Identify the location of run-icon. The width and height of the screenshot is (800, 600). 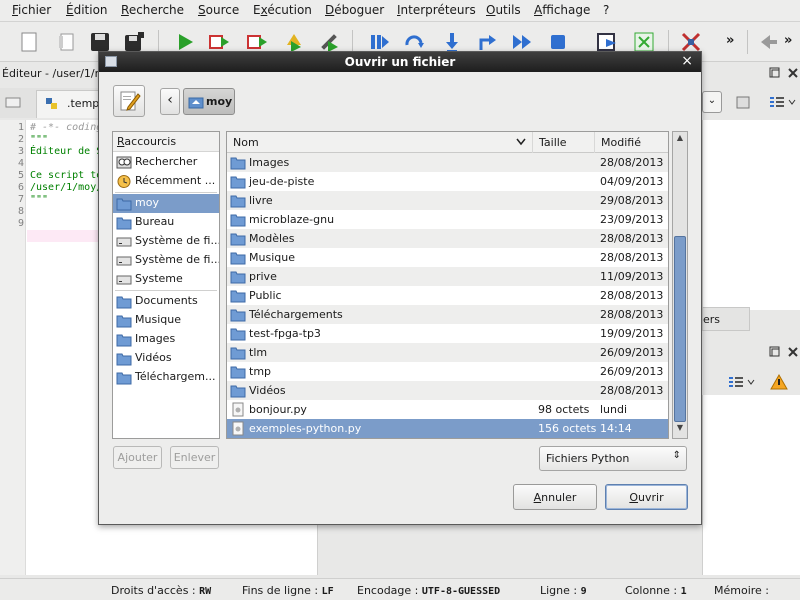
(185, 42).